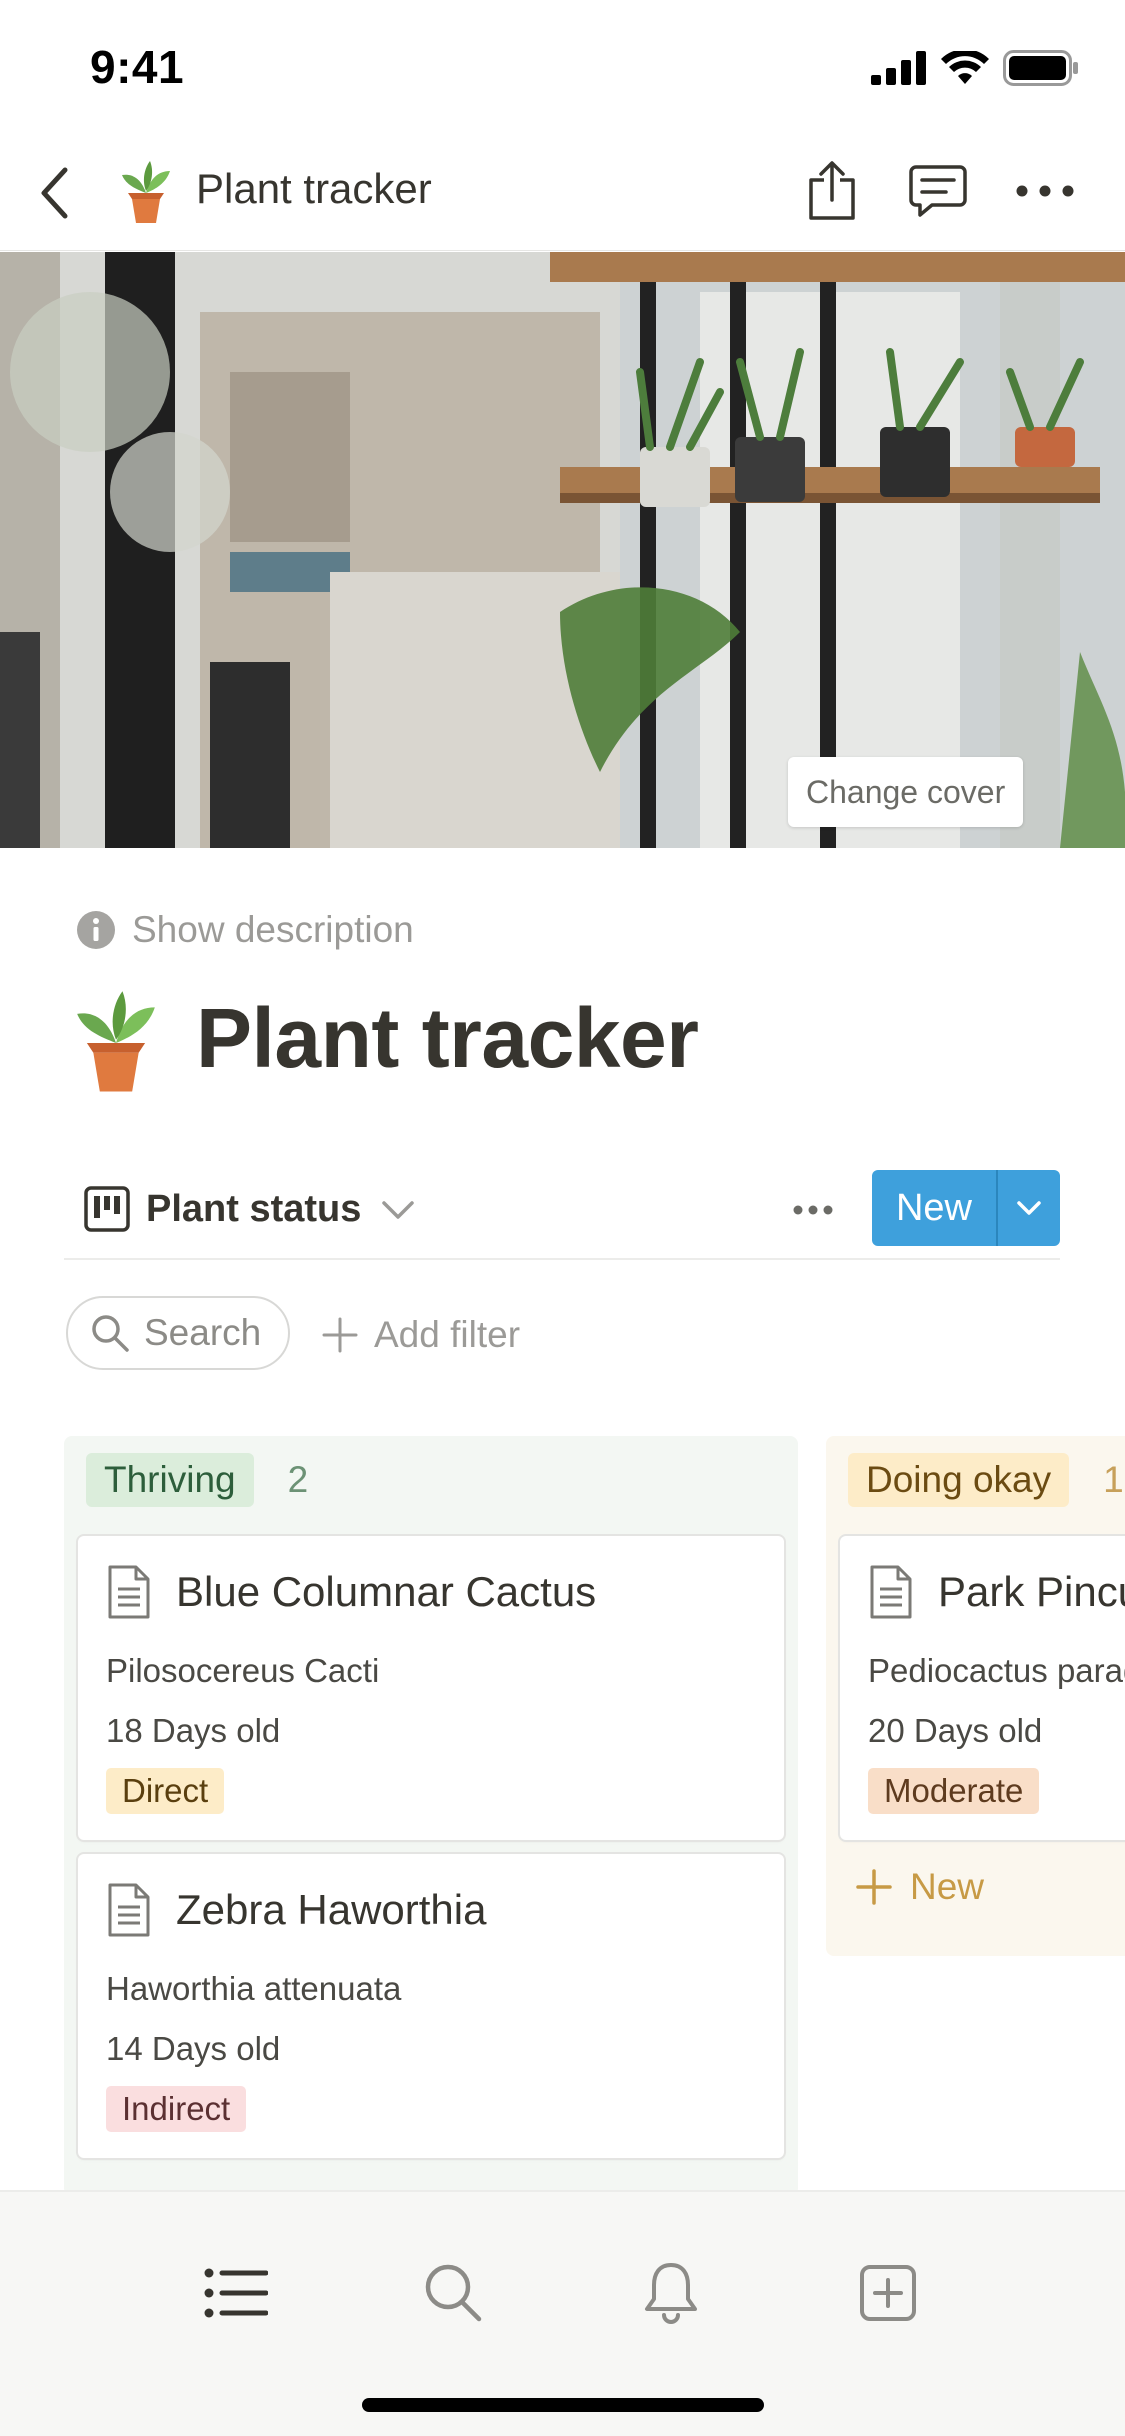 This screenshot has width=1125, height=2436. I want to click on card-species: Haworthia attenuata, so click(254, 1988).